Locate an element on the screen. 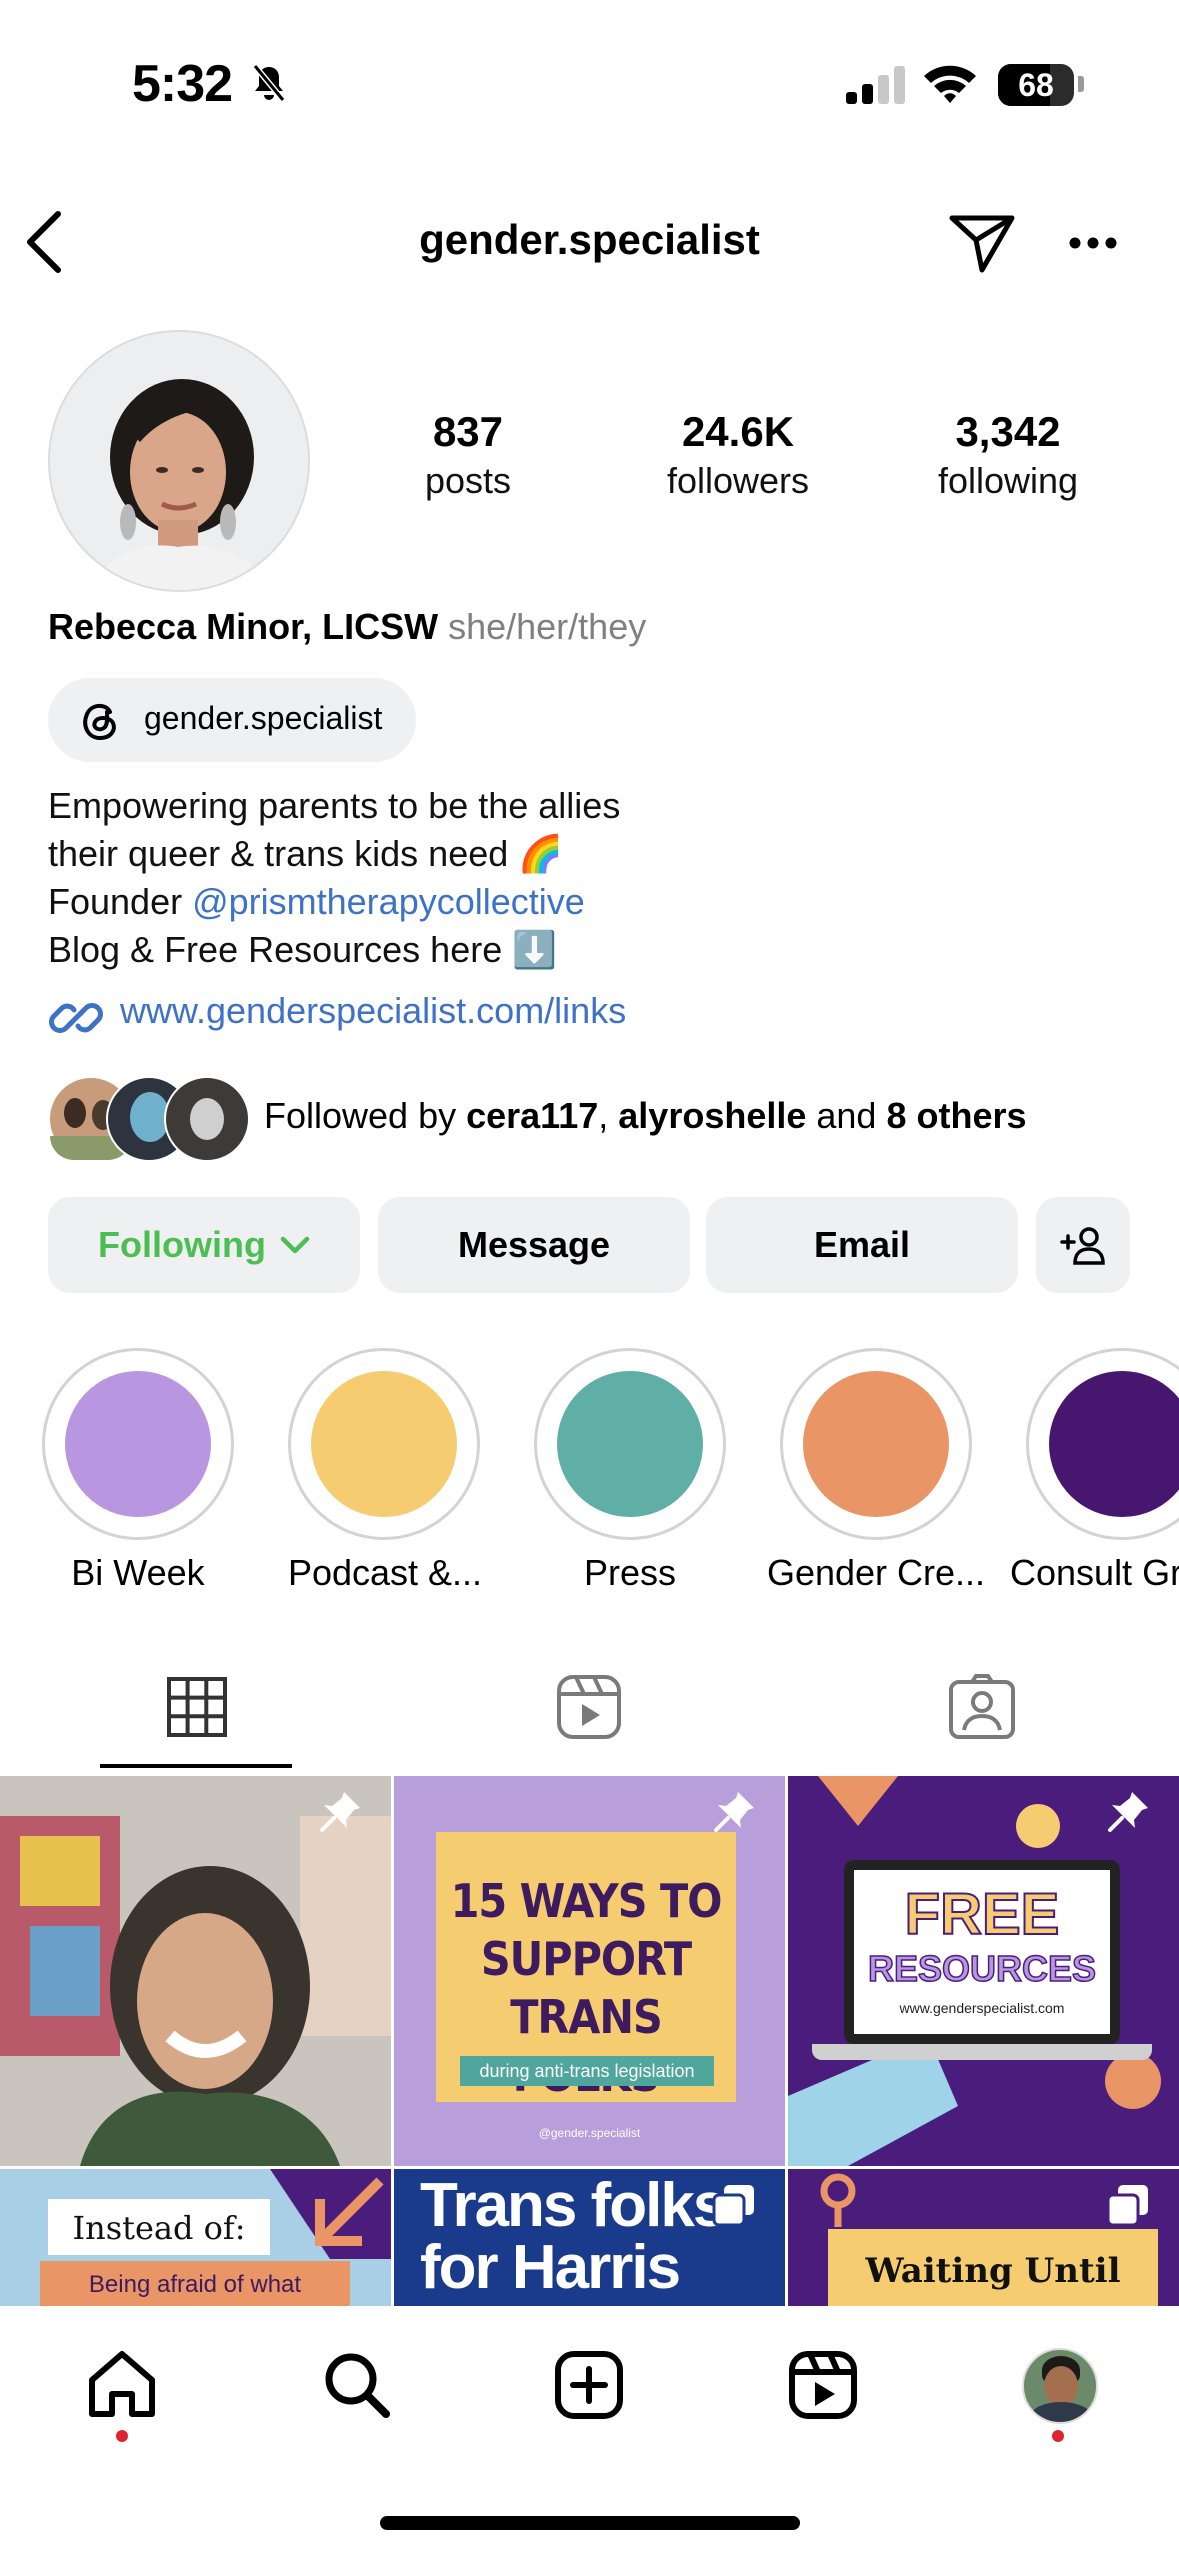 The width and height of the screenshot is (1179, 2556). home-indicator is located at coordinates (590, 2523).